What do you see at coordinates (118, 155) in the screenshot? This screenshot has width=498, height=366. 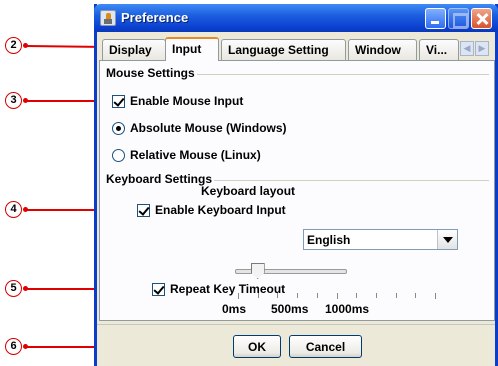 I see `relative-mouse-radio-button` at bounding box center [118, 155].